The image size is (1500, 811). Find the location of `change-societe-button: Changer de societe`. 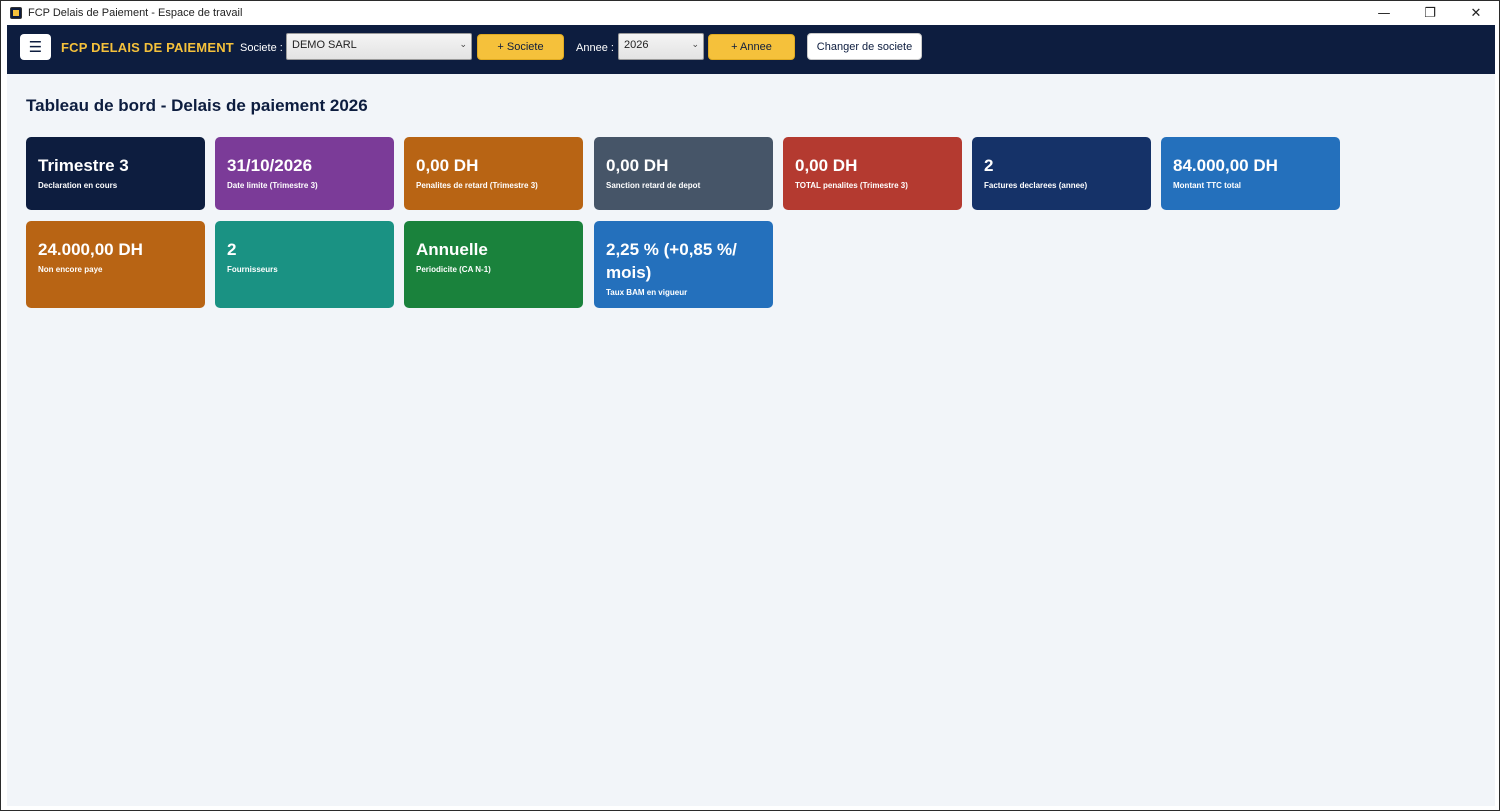

change-societe-button: Changer de societe is located at coordinates (864, 46).